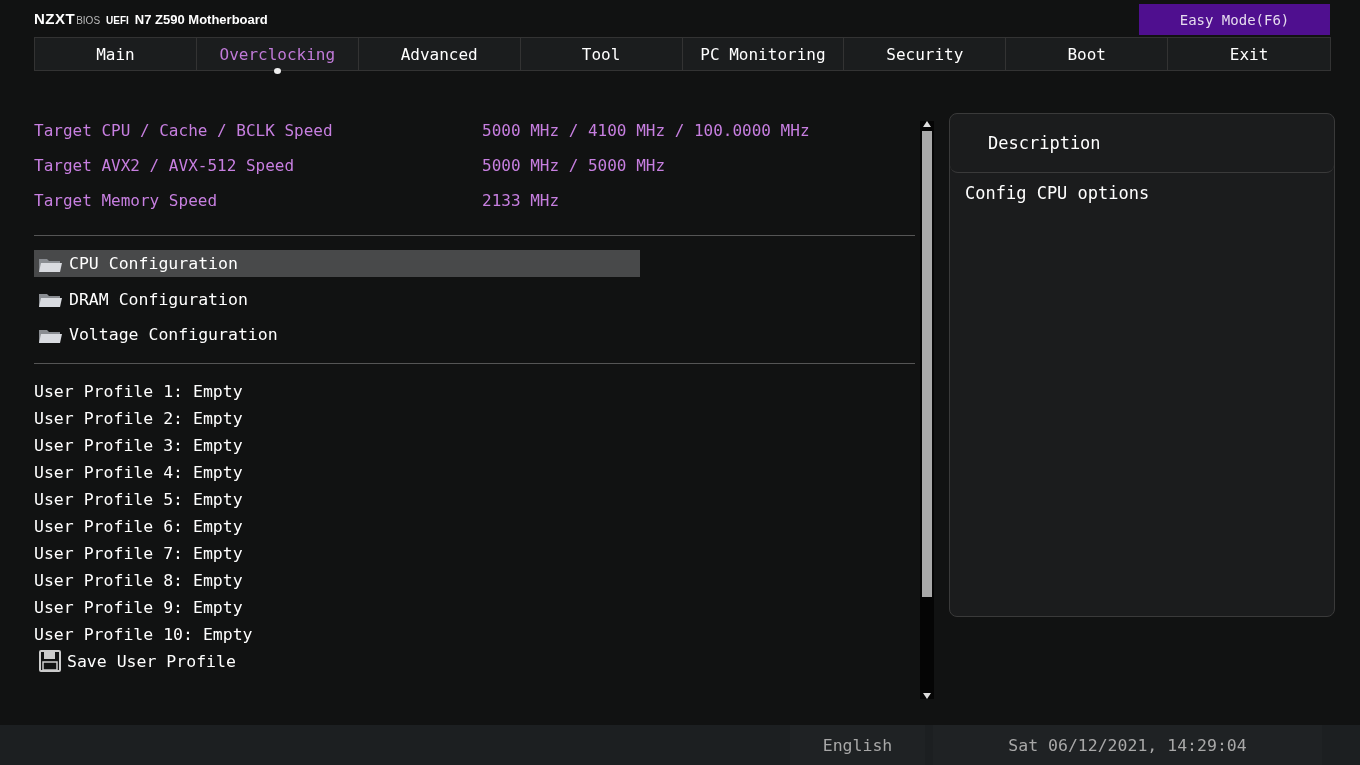  Describe the element at coordinates (88, 20) in the screenshot. I see `bios-label: BIOS` at that location.